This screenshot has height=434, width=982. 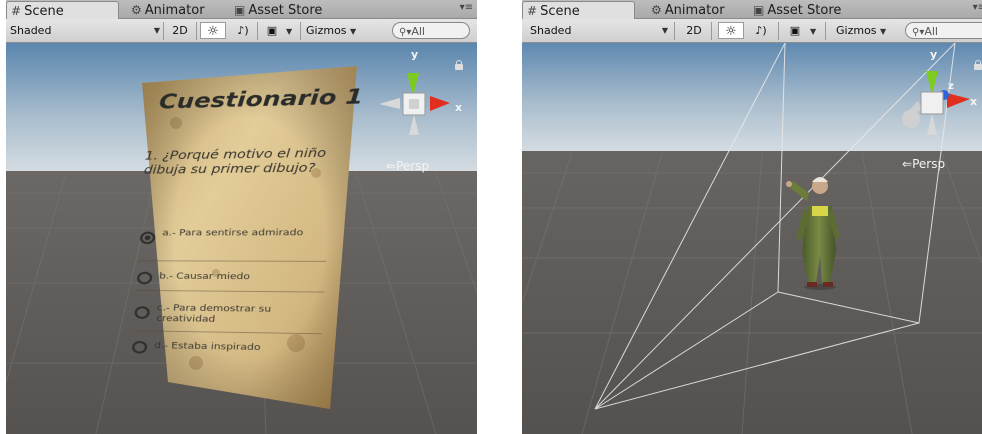 What do you see at coordinates (229, 319) in the screenshot?
I see `quiz-option-c: c.- Para demostrar su creatividad` at bounding box center [229, 319].